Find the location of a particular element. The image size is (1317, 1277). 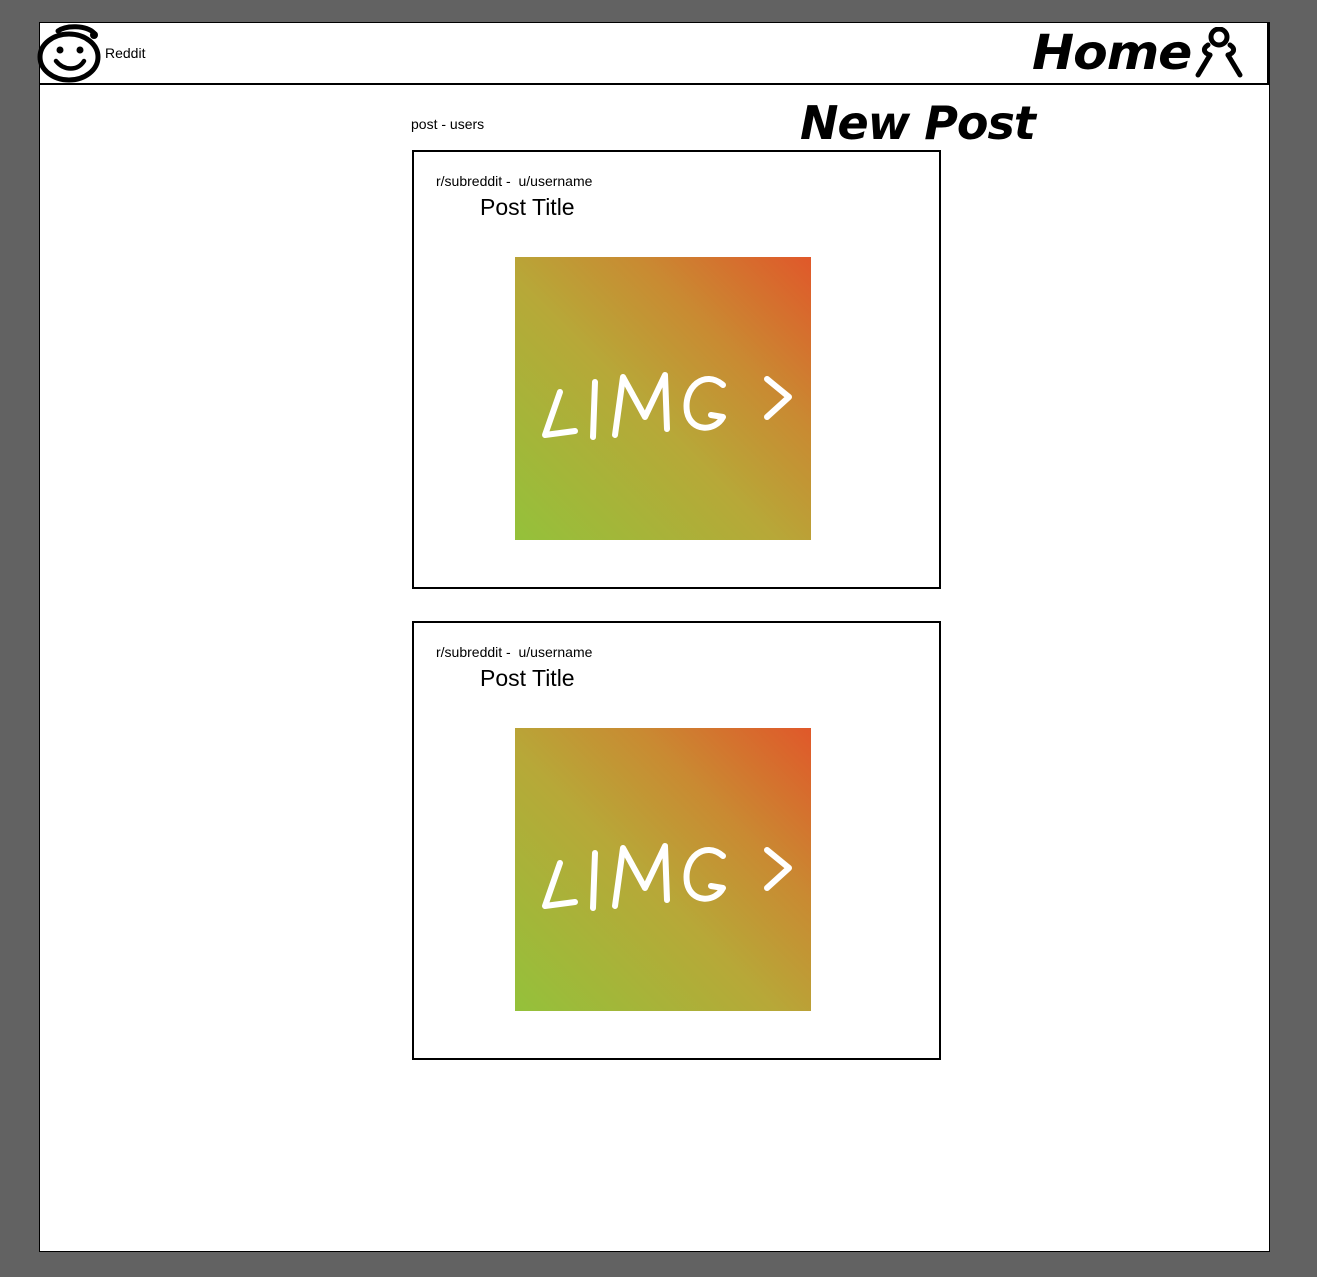

header-bar: Reddit Home is located at coordinates (653, 54).